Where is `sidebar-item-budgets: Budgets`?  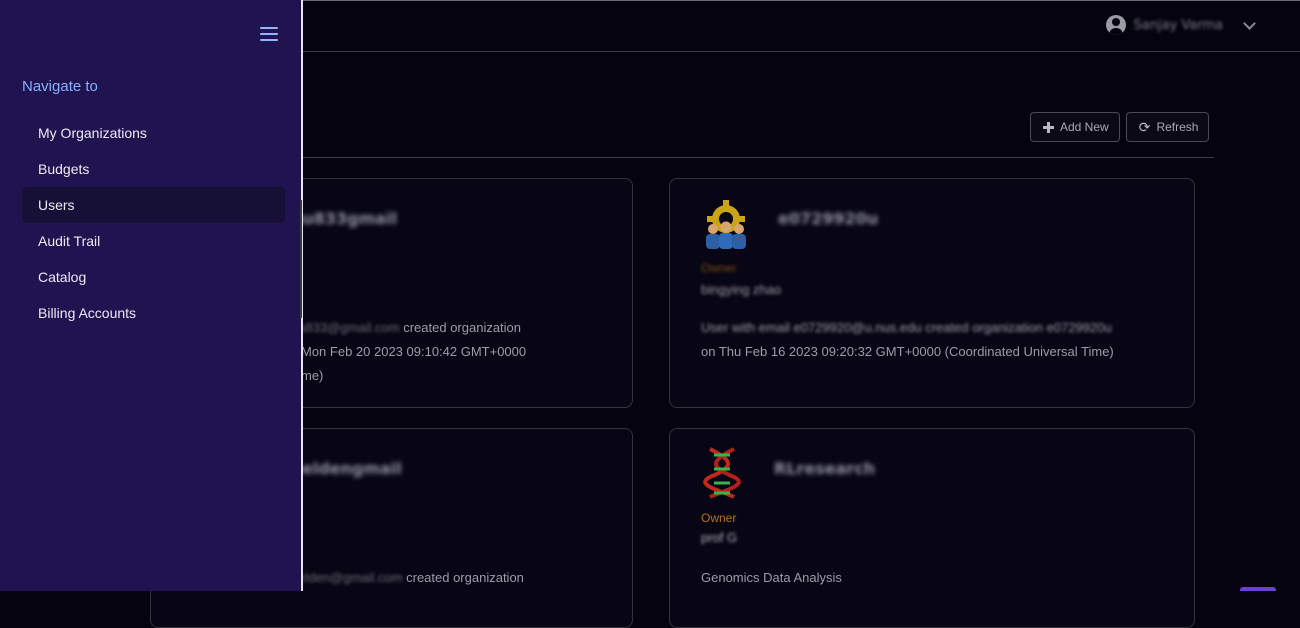 sidebar-item-budgets: Budgets is located at coordinates (153, 169).